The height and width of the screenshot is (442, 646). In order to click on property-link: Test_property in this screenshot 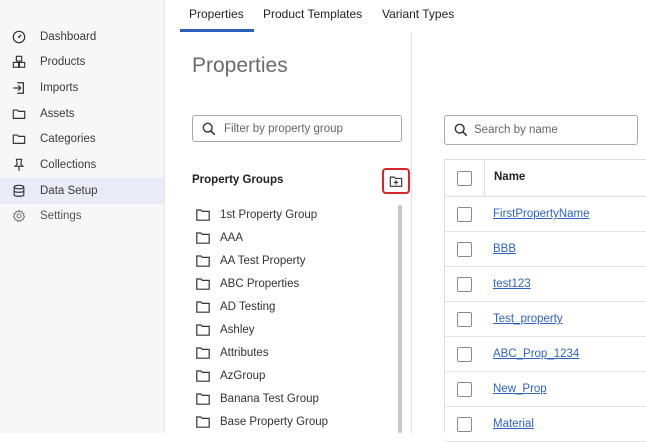, I will do `click(528, 319)`.